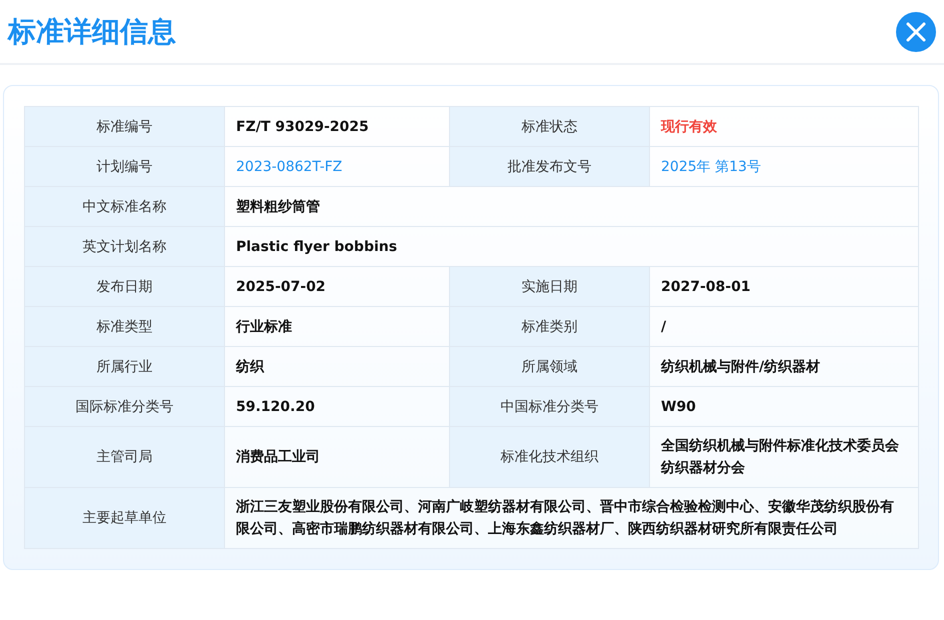 Image resolution: width=944 pixels, height=620 pixels. Describe the element at coordinates (784, 326) in the screenshot. I see `field-value: /` at that location.